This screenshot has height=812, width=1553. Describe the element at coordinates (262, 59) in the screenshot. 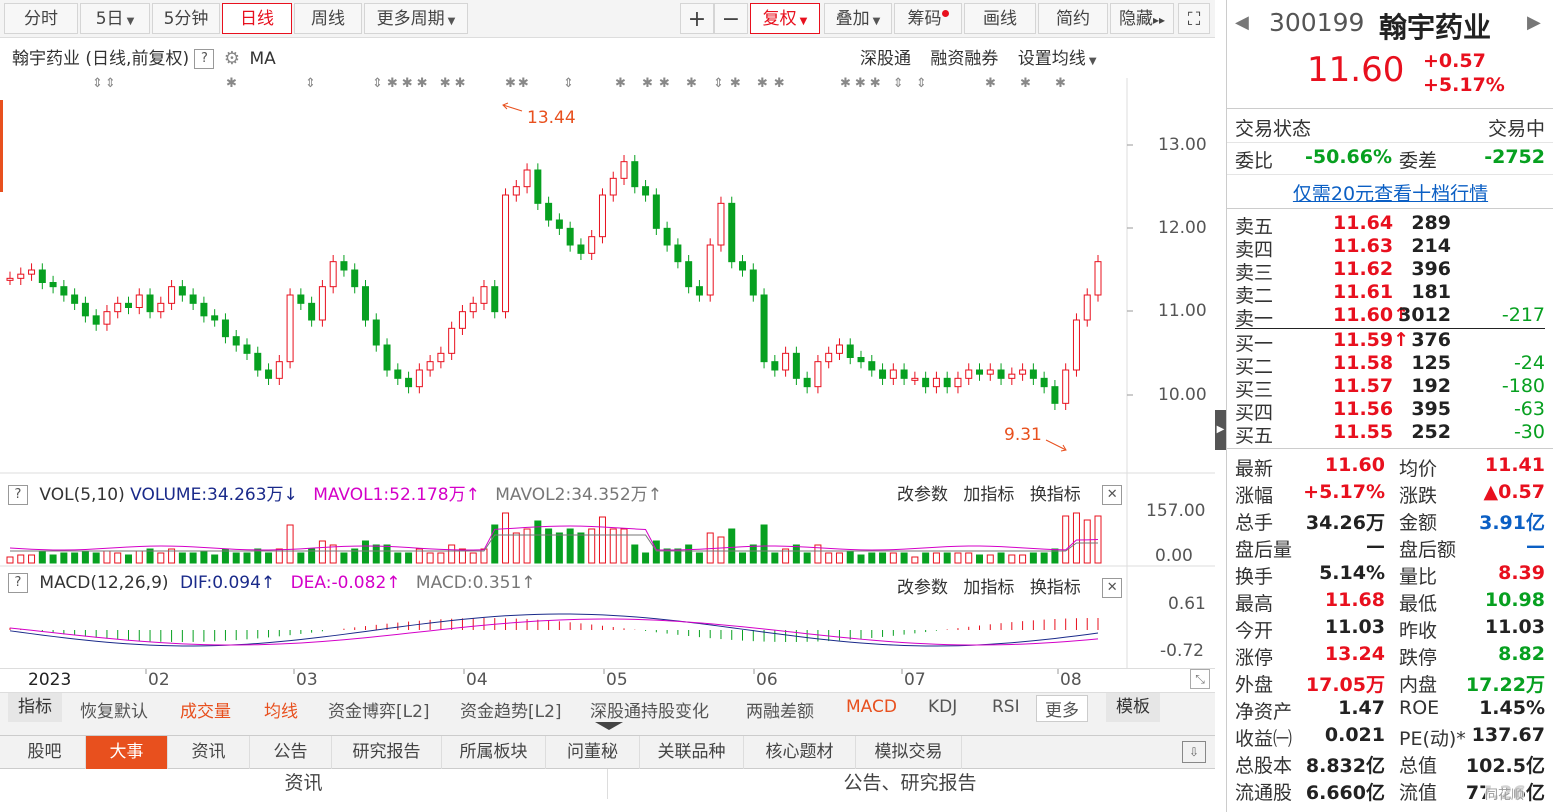

I see `ma-label: MA` at that location.